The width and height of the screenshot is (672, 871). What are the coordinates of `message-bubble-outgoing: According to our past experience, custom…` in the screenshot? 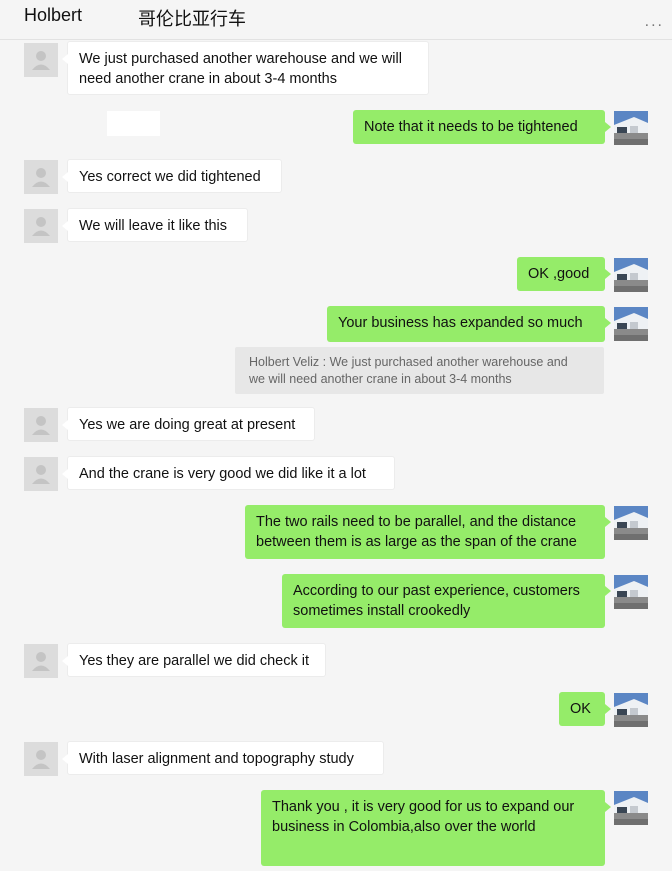 It's located at (446, 601).